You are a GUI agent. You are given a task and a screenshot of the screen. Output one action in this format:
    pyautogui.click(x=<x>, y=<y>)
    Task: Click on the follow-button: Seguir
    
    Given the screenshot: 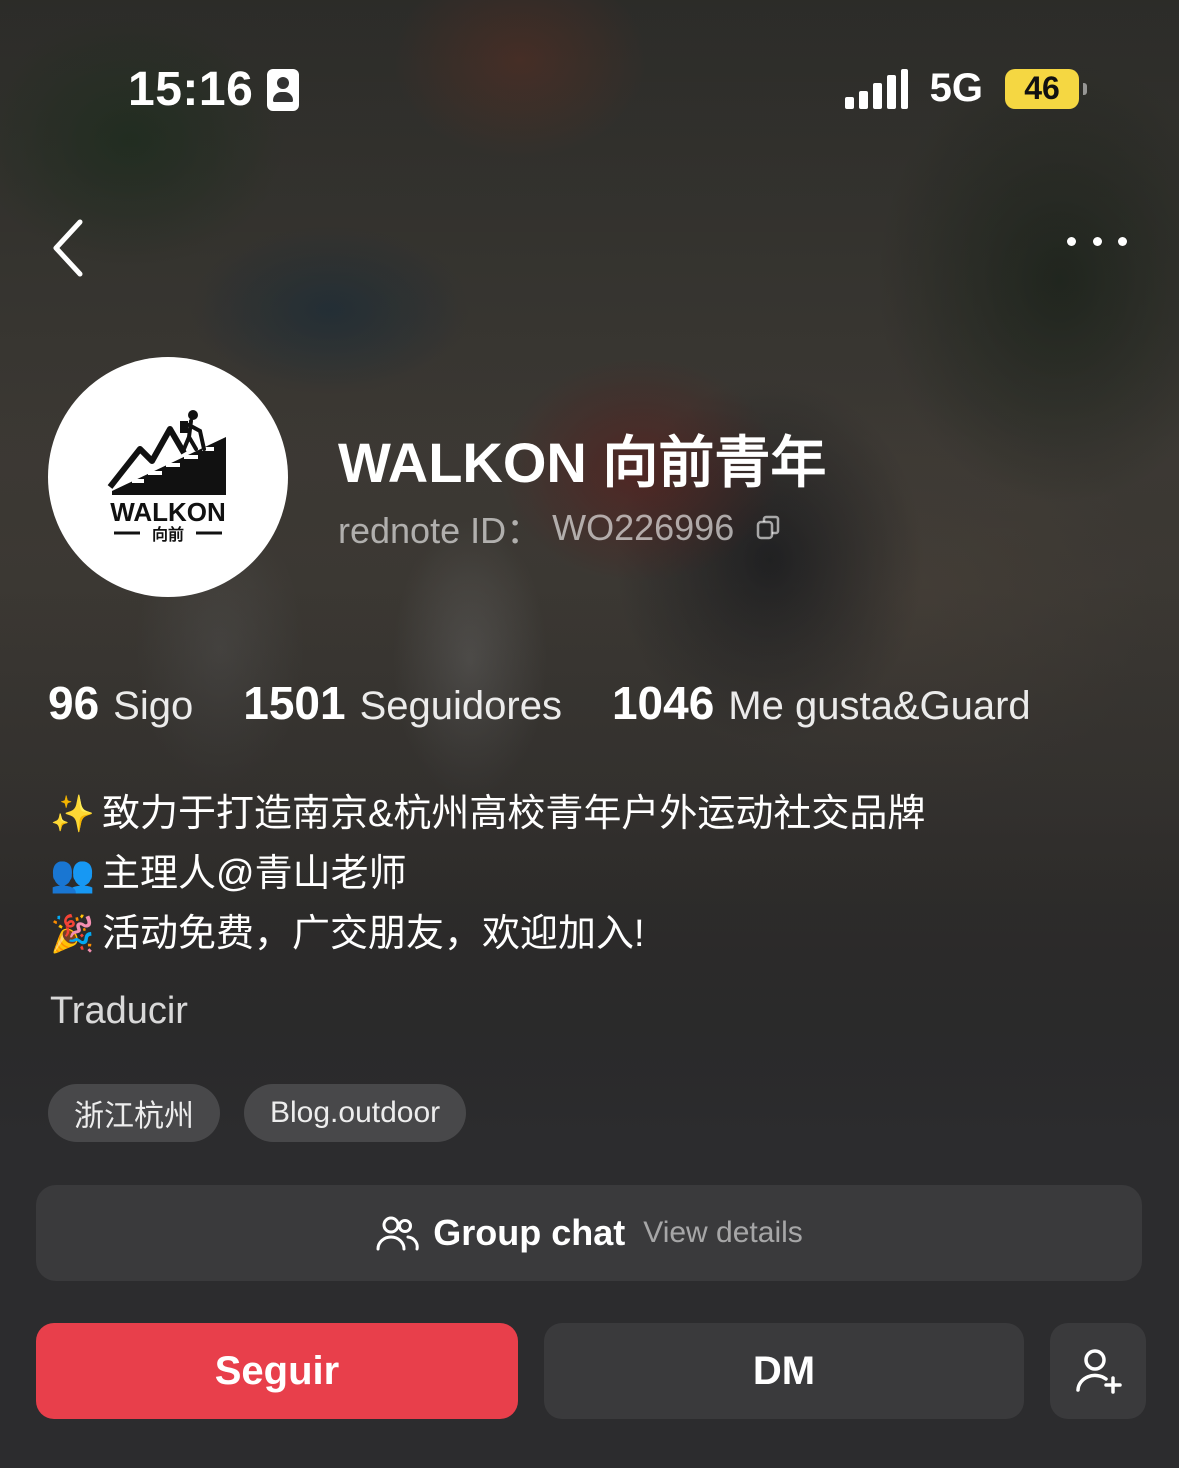 What is the action you would take?
    pyautogui.click(x=277, y=1371)
    